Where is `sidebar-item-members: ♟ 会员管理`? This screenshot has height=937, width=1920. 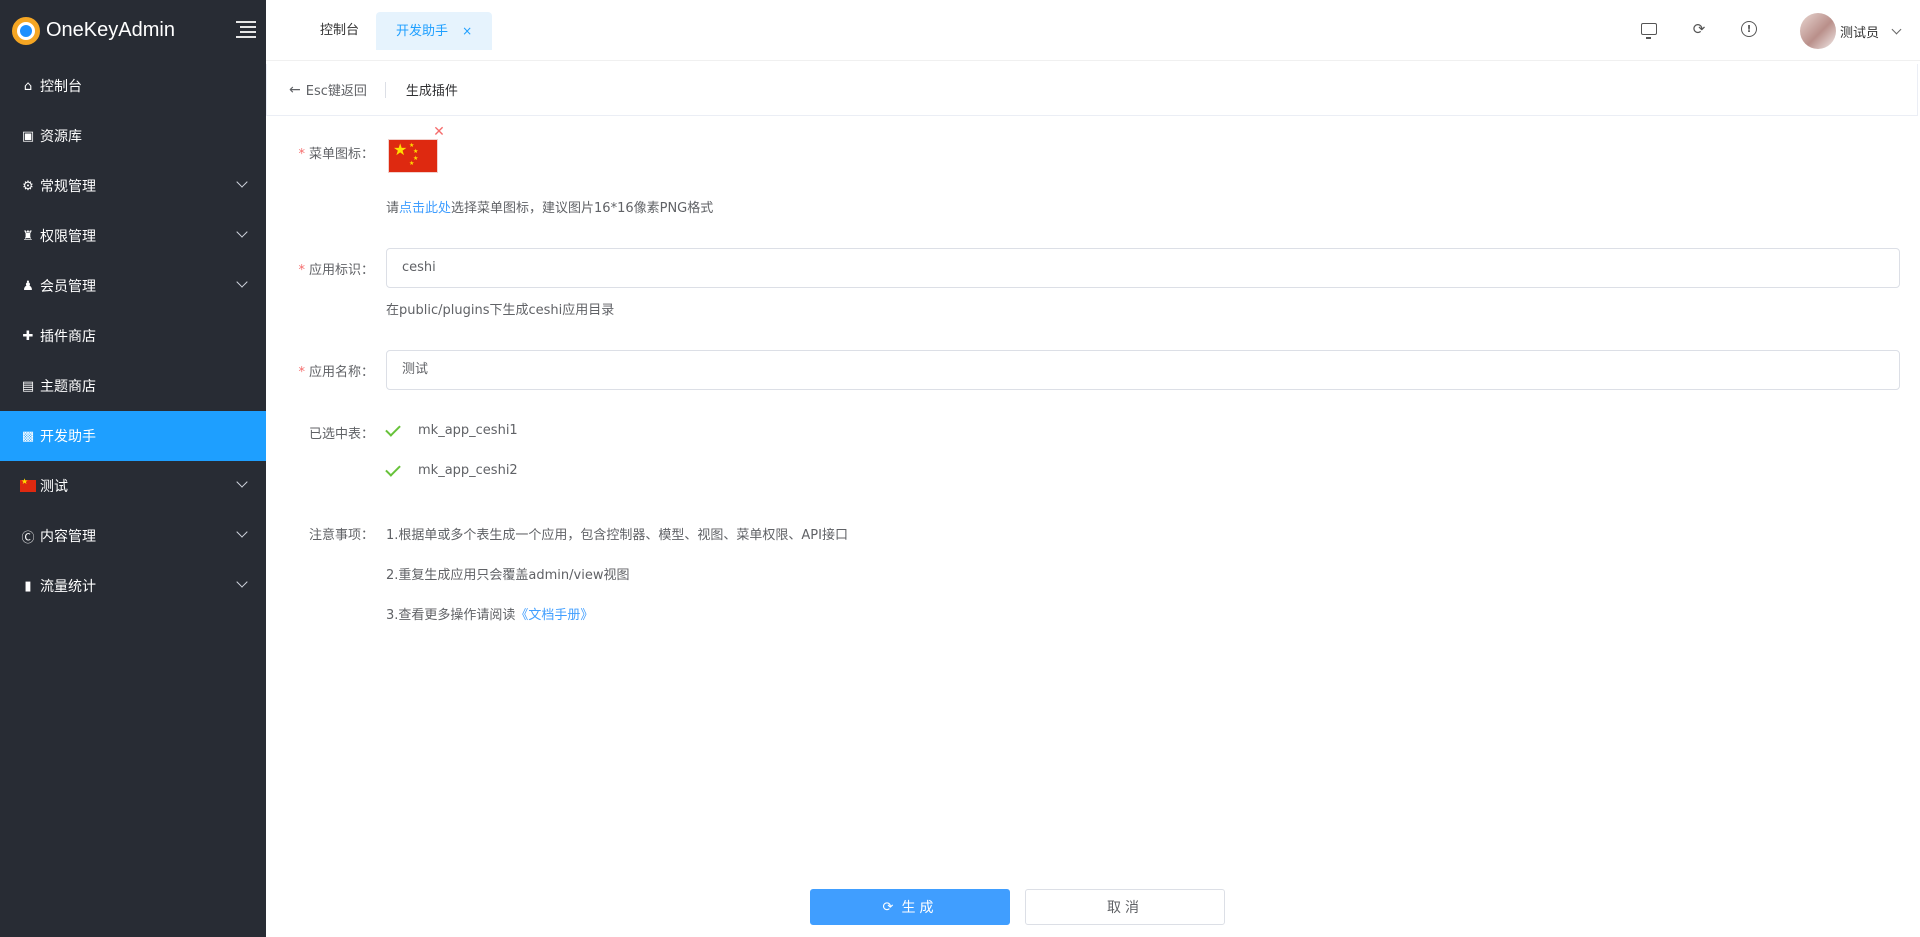
sidebar-item-members: ♟ 会员管理 is located at coordinates (133, 286).